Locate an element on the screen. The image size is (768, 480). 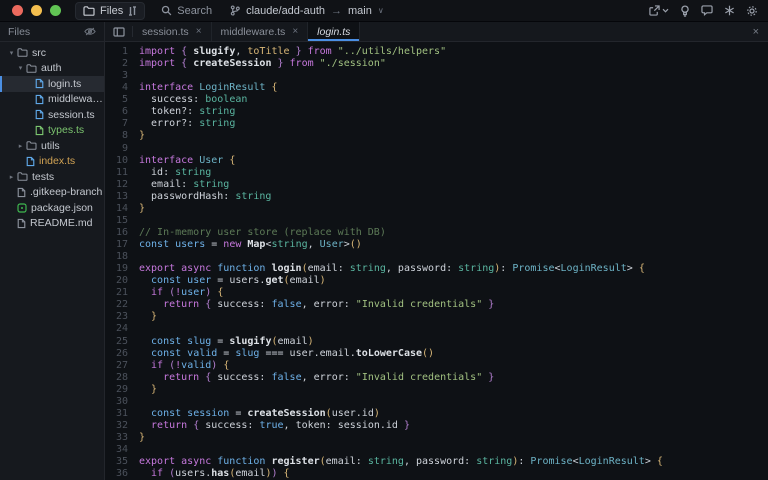
minimize-window-button is located at coordinates (36, 10).